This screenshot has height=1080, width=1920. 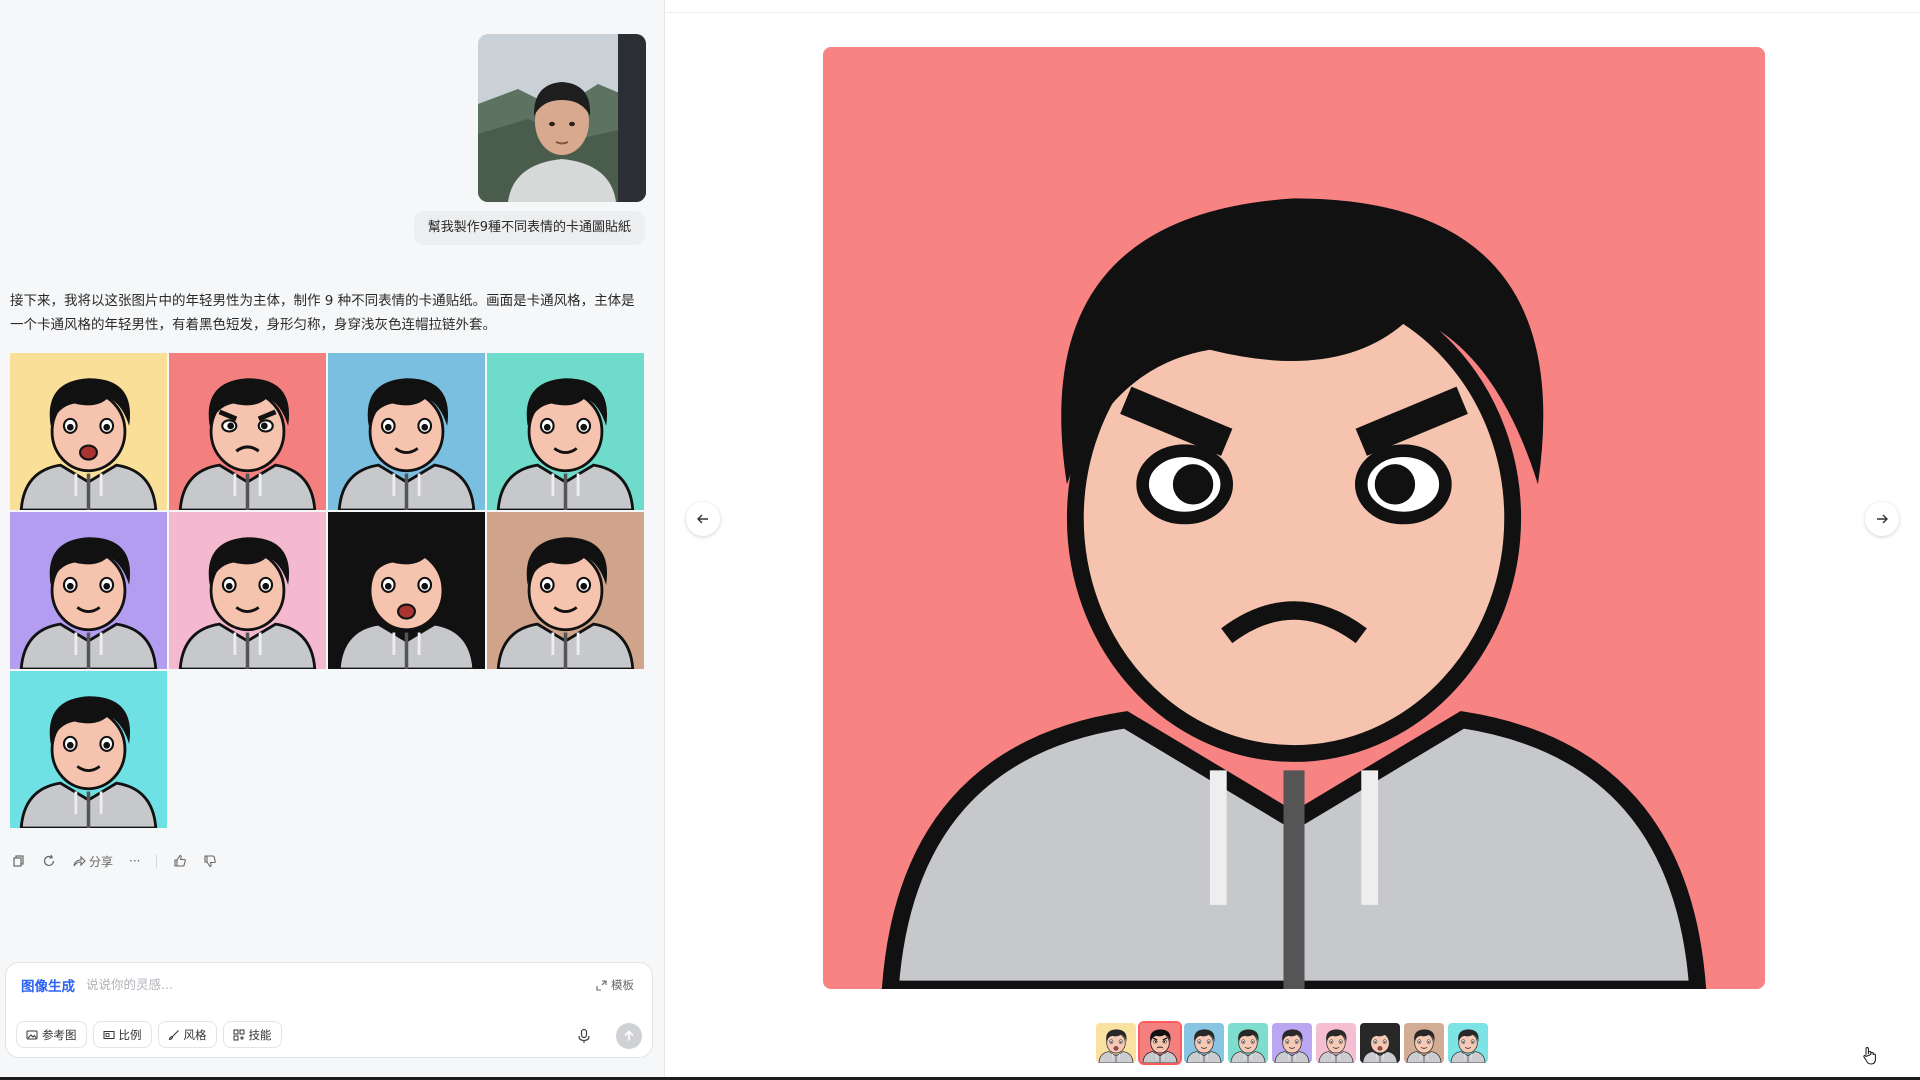 What do you see at coordinates (130, 1034) in the screenshot?
I see `ratio-chip-label: 比例` at bounding box center [130, 1034].